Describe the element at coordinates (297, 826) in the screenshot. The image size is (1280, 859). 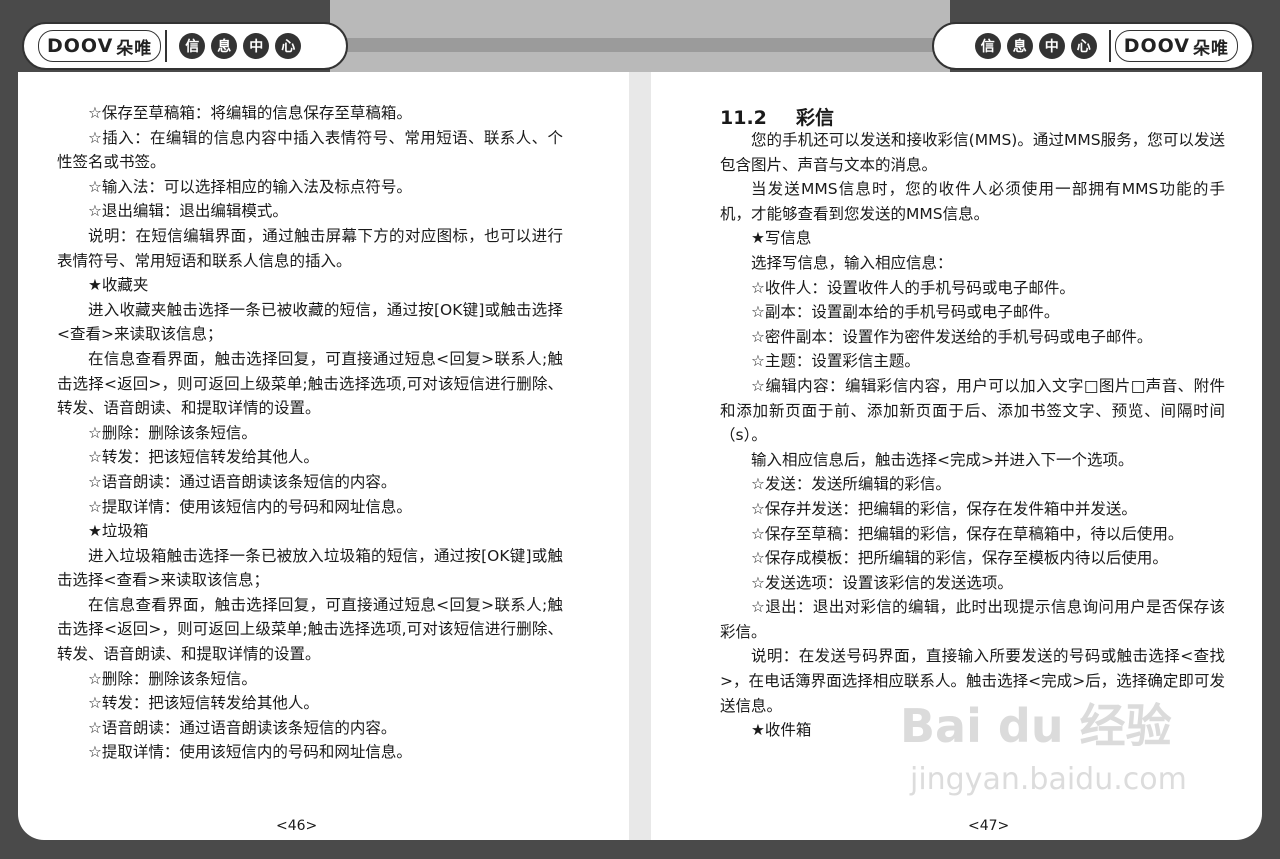
I see `page-number-left: <46>` at that location.